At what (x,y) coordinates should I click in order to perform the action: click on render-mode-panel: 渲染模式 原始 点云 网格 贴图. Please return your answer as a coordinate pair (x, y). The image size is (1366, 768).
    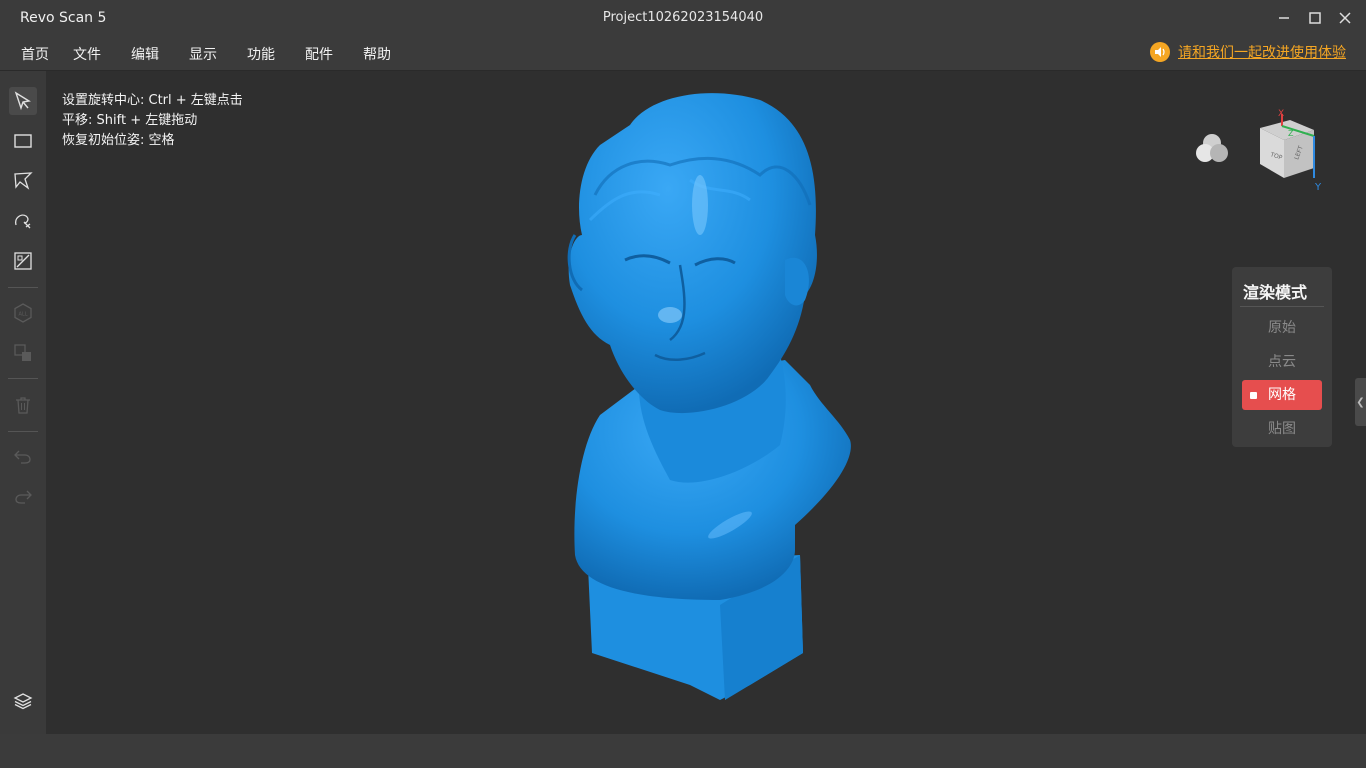
    Looking at the image, I should click on (1282, 357).